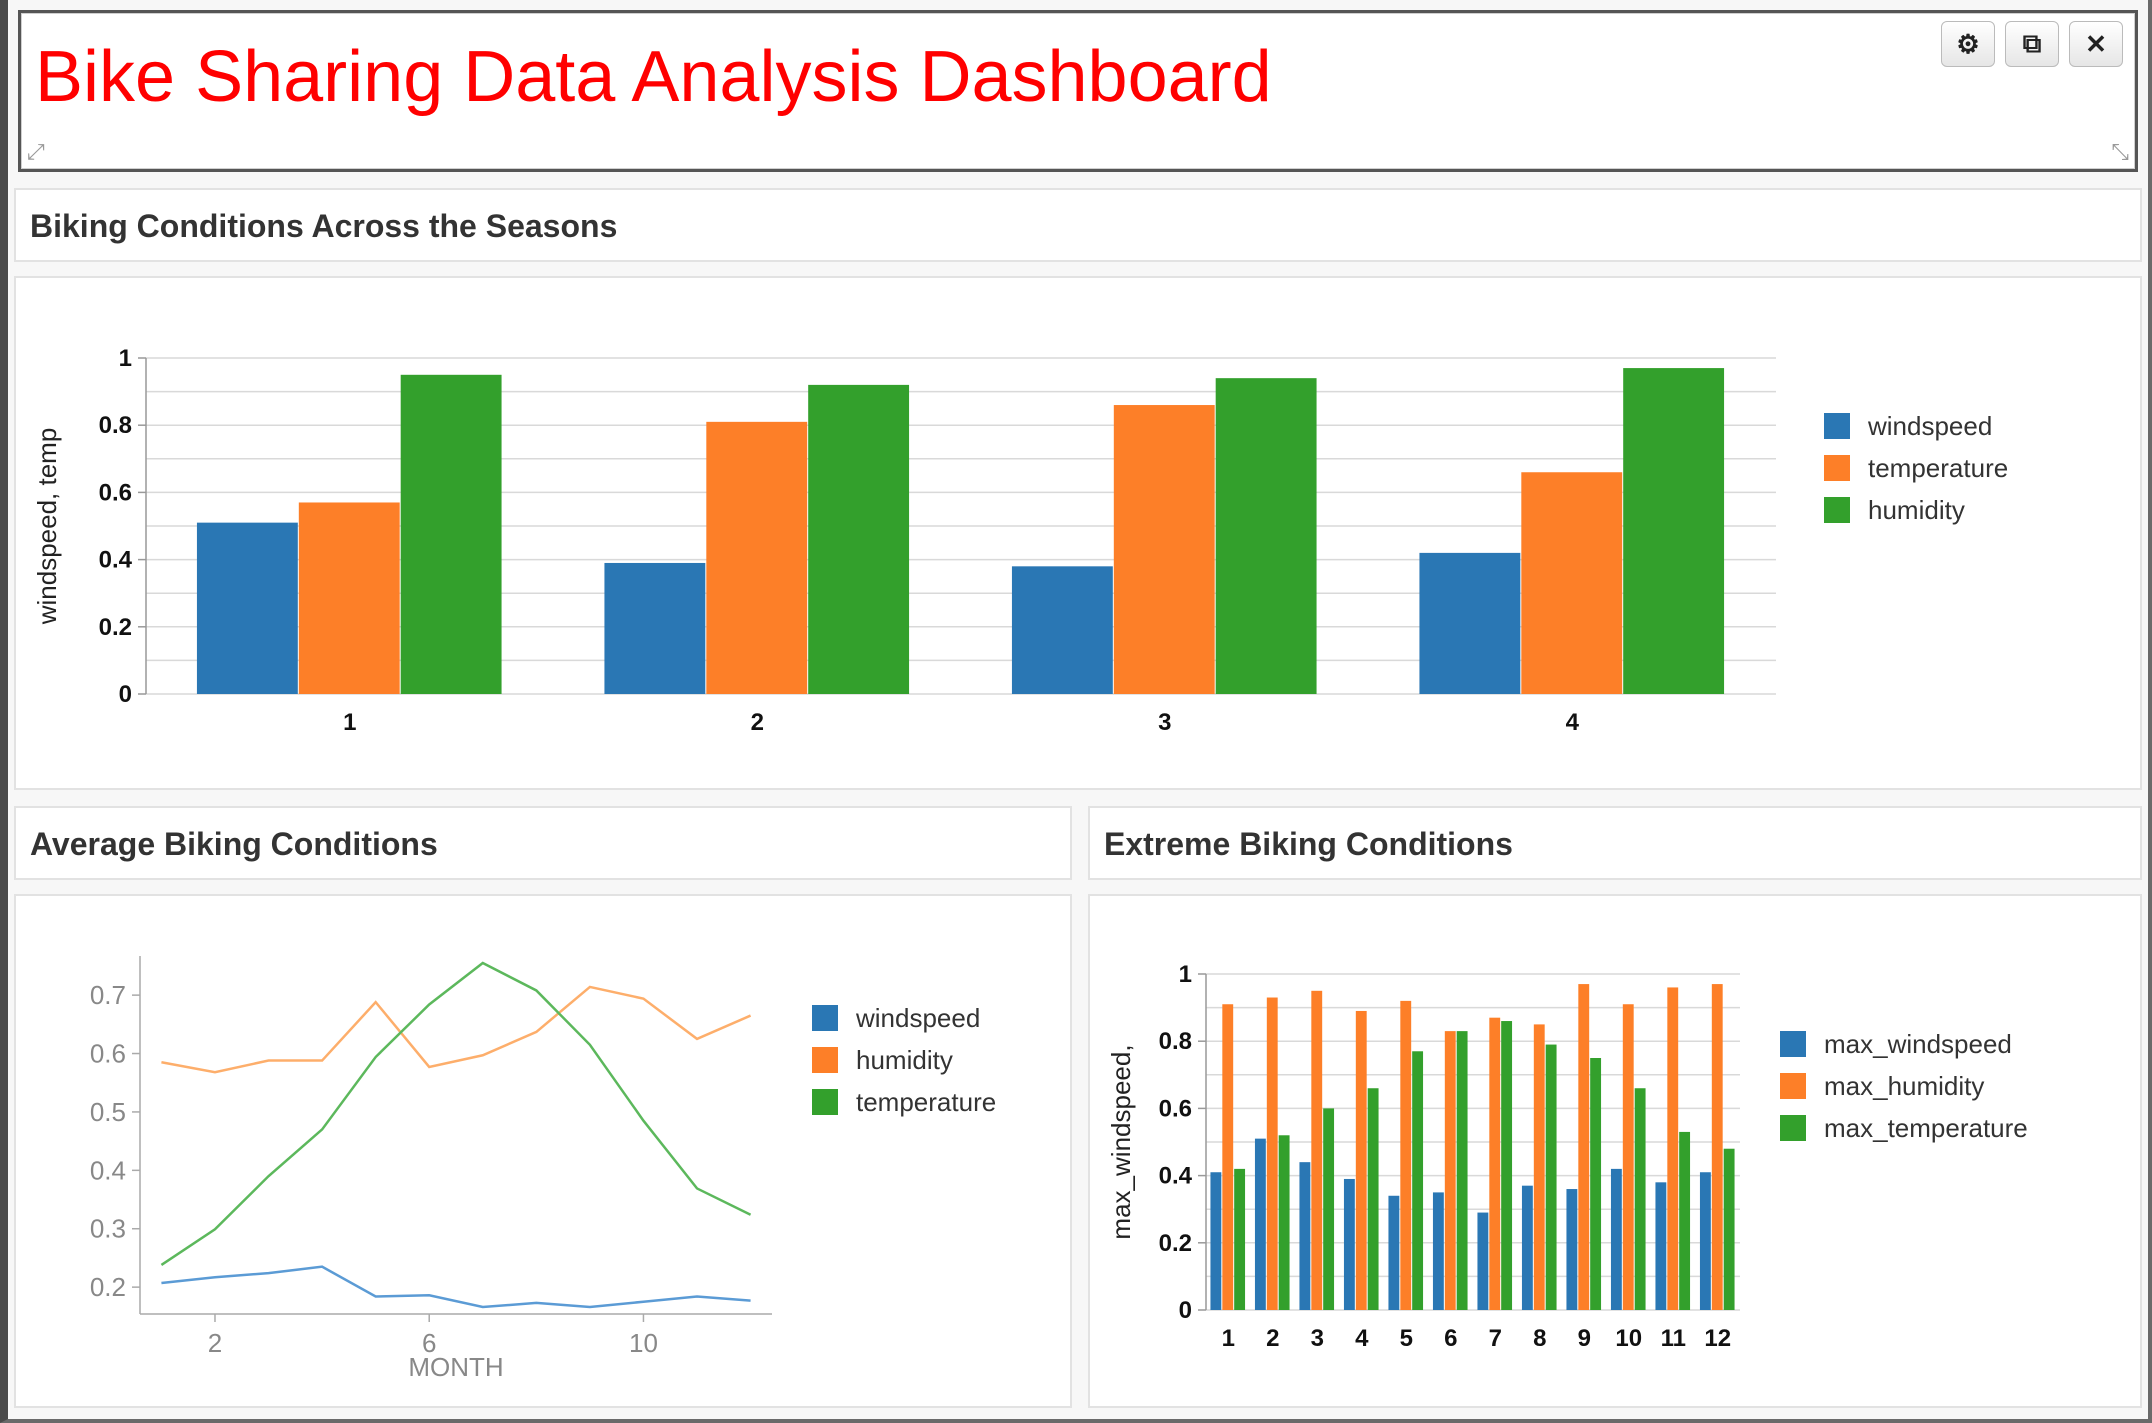 This screenshot has width=2152, height=1423. Describe the element at coordinates (1837, 510) in the screenshot. I see `seasons-legend-swatch-humidity` at that location.